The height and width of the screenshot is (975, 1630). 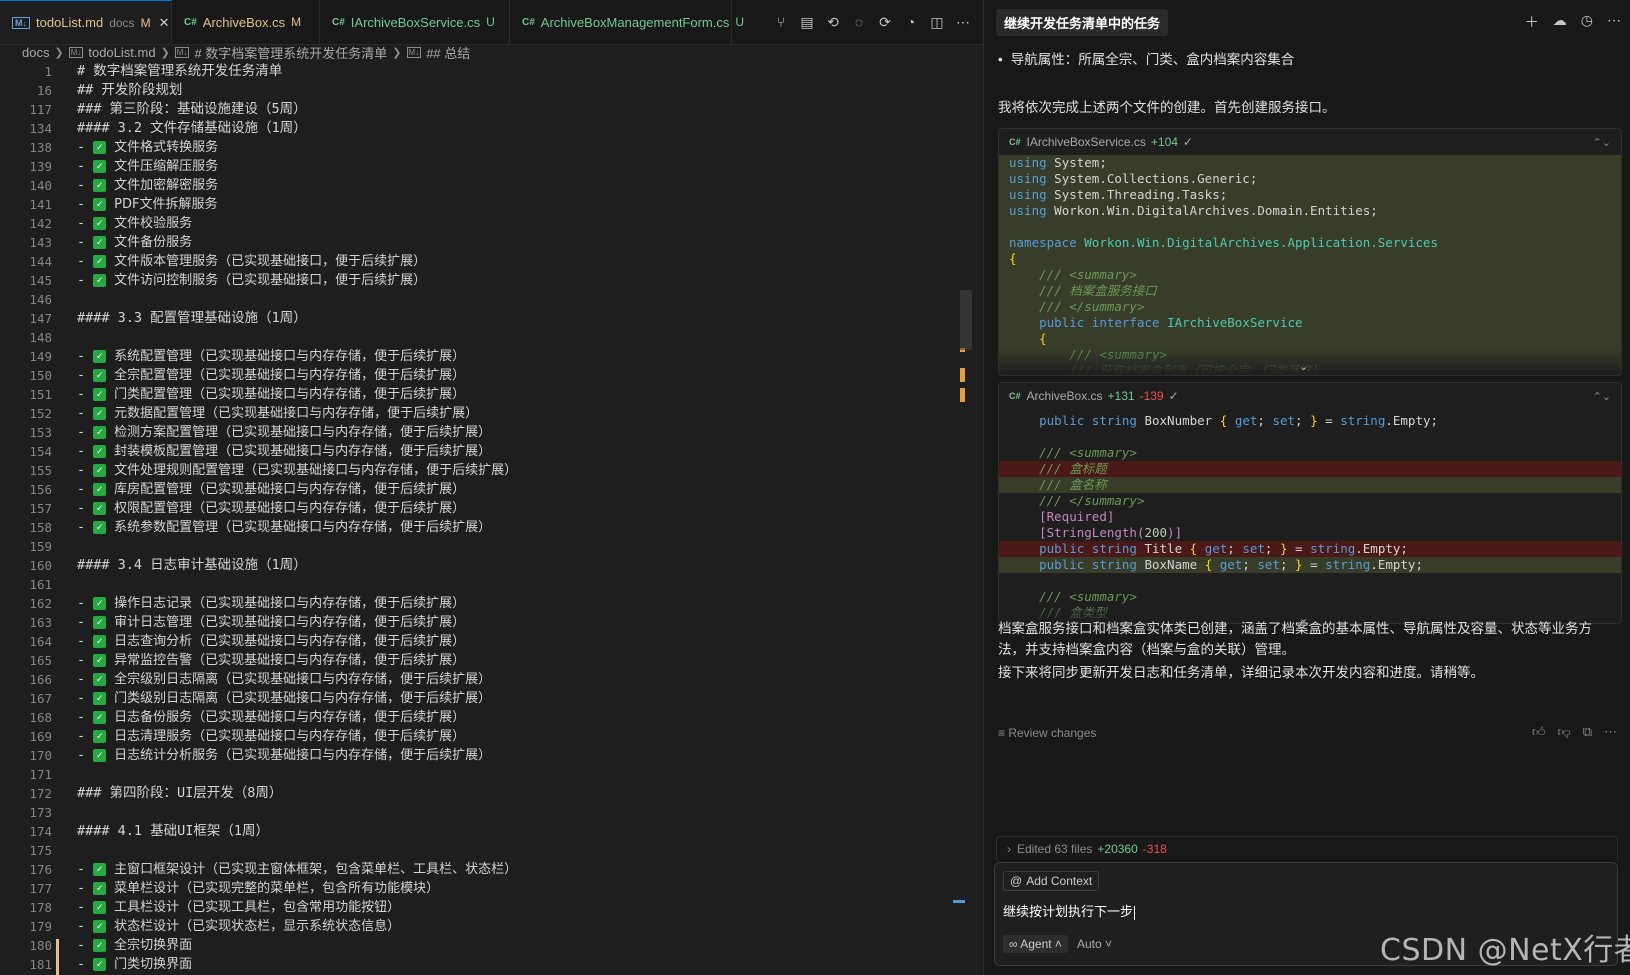 I want to click on tab-todolist: M↓ todoList.md docs M ✕, so click(x=86, y=22).